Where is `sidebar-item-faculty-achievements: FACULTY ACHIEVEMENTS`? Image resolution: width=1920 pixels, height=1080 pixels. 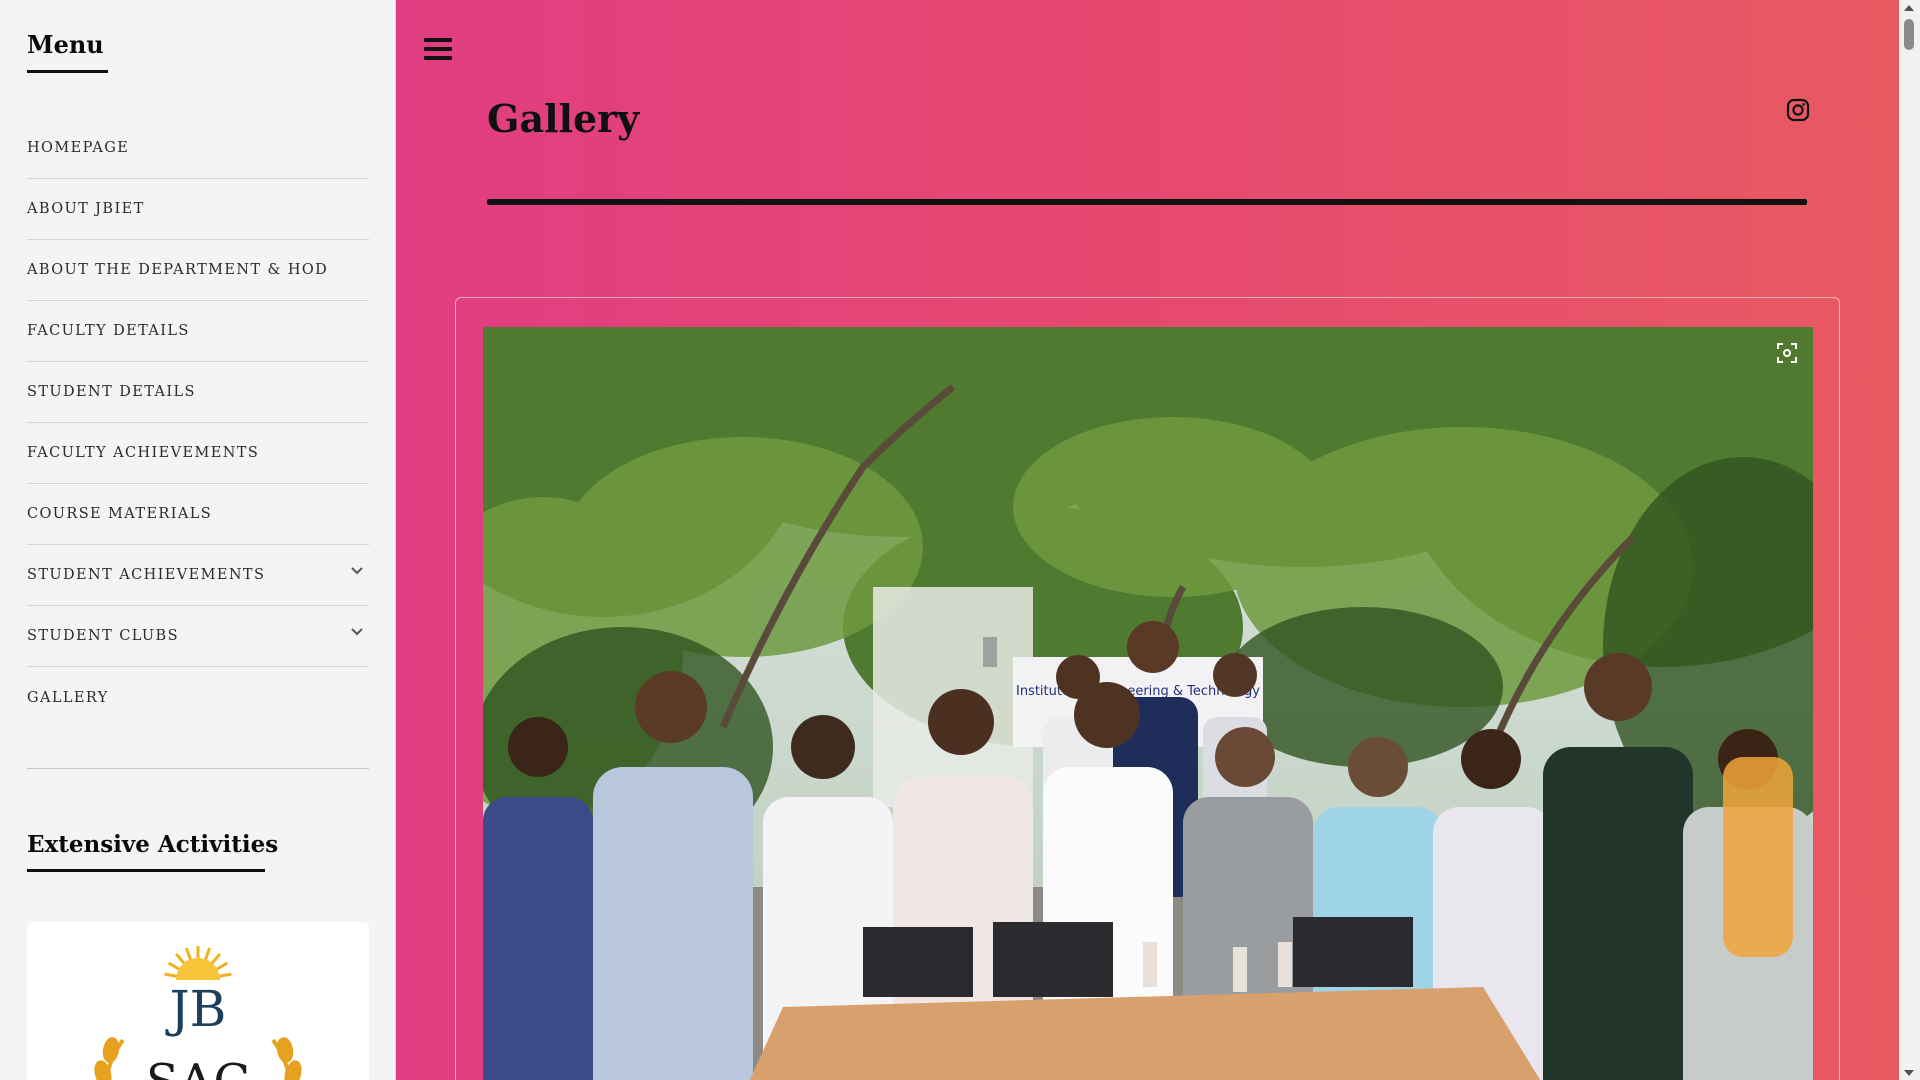 sidebar-item-faculty-achievements: FACULTY ACHIEVEMENTS is located at coordinates (198, 453).